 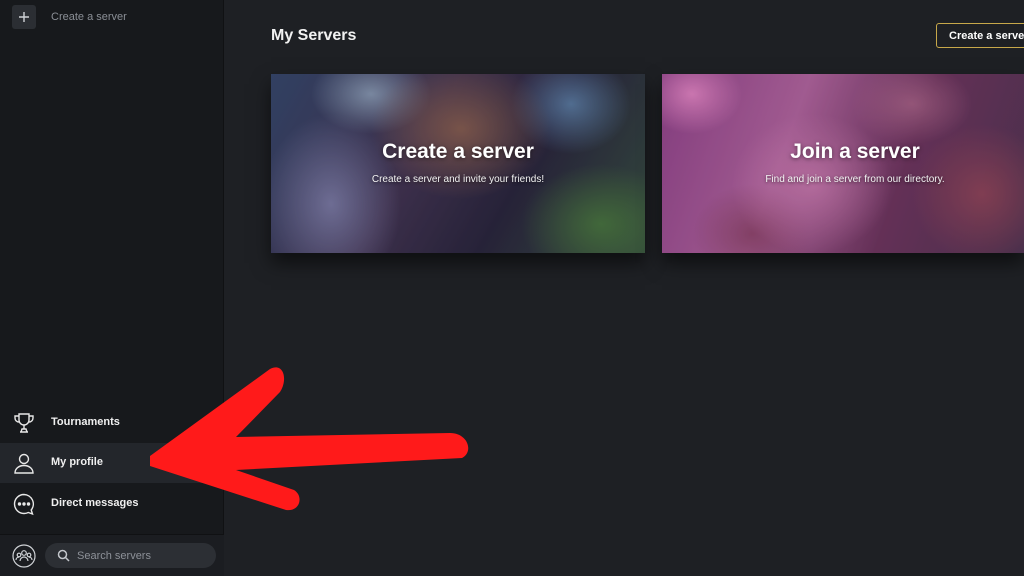 What do you see at coordinates (980, 35) in the screenshot?
I see `create-server-button: Create a server` at bounding box center [980, 35].